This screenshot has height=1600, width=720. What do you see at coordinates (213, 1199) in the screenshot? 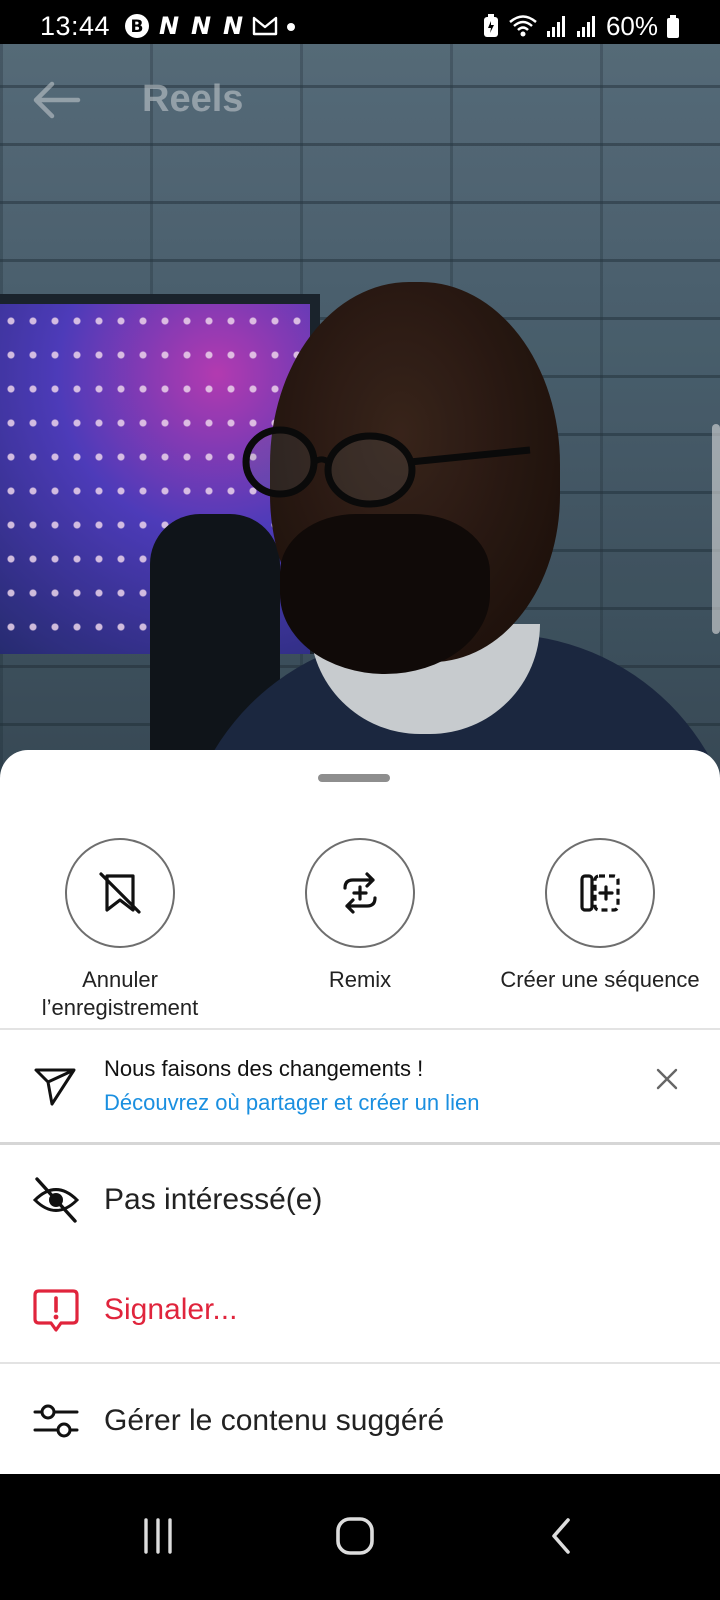
I see `not-interested-label: Pas intéressé(e)` at bounding box center [213, 1199].